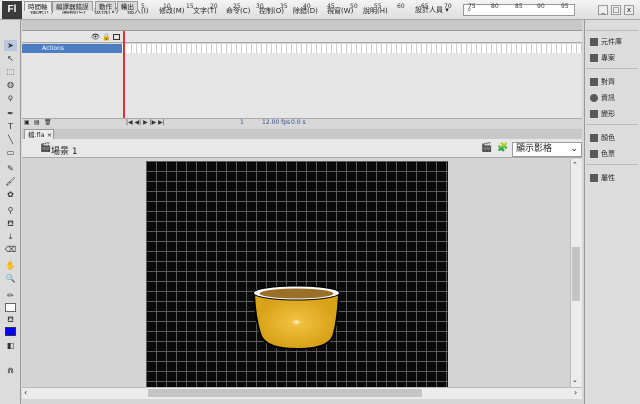  Describe the element at coordinates (10, 236) in the screenshot. I see `eyedropper-tool-icon: ⤓` at that location.